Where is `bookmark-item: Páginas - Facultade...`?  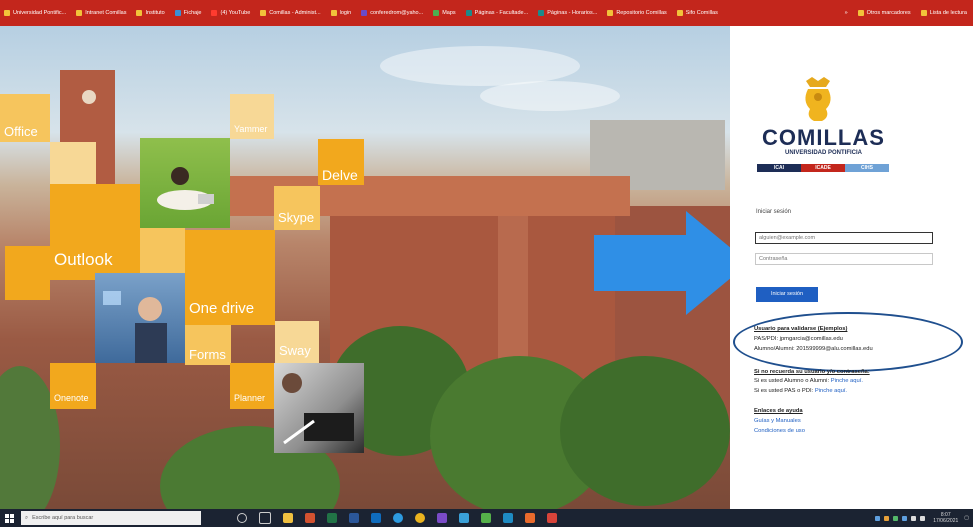 bookmark-item: Páginas - Facultade... is located at coordinates (496, 13).